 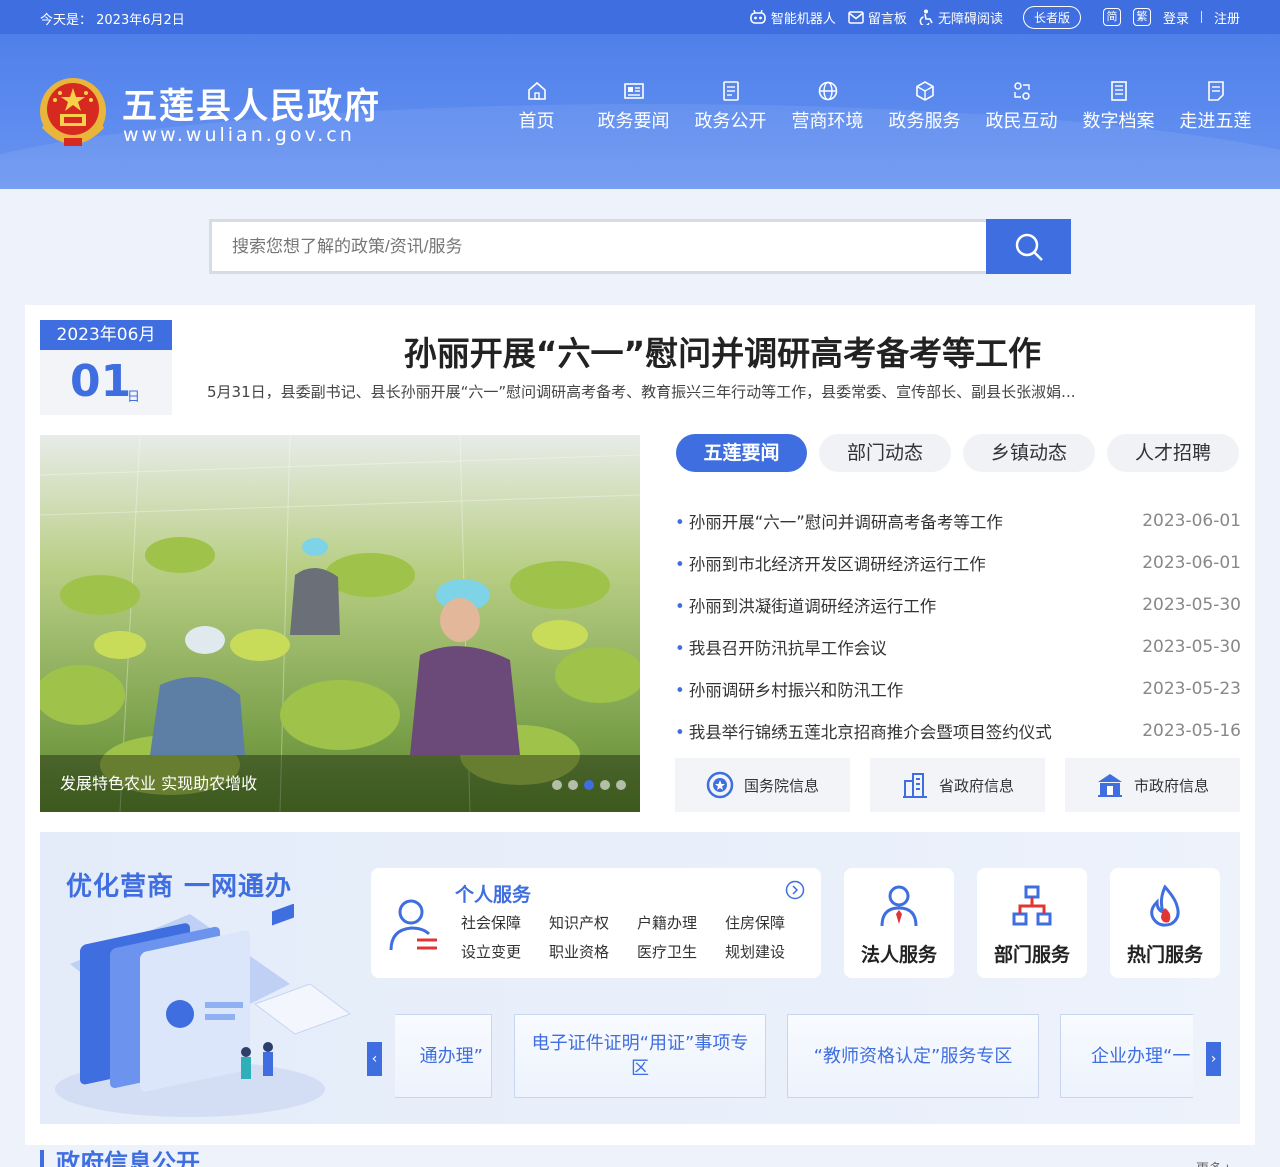 I want to click on news-date: 2023-05-23, so click(x=1191, y=689).